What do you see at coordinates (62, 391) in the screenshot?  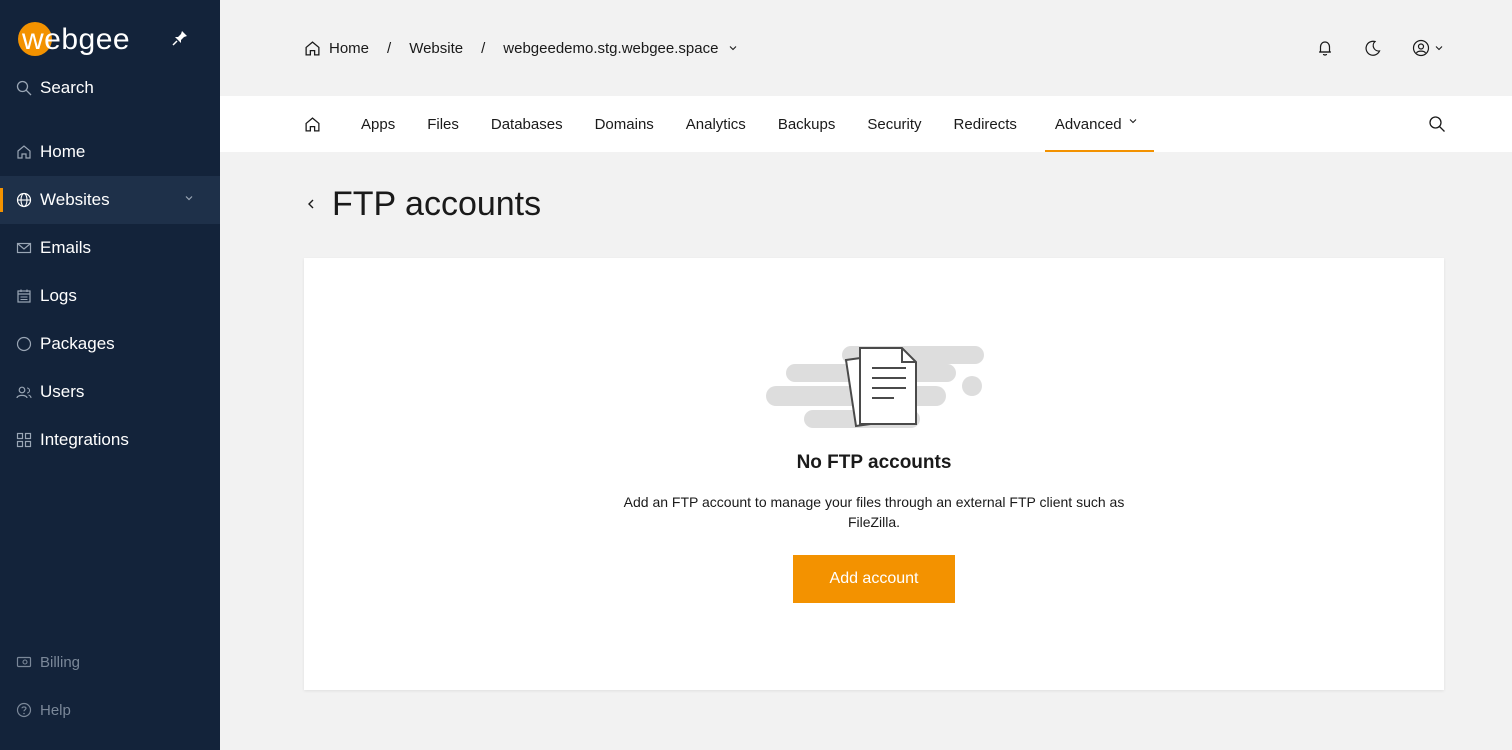 I see `sidebar-item-label: Users` at bounding box center [62, 391].